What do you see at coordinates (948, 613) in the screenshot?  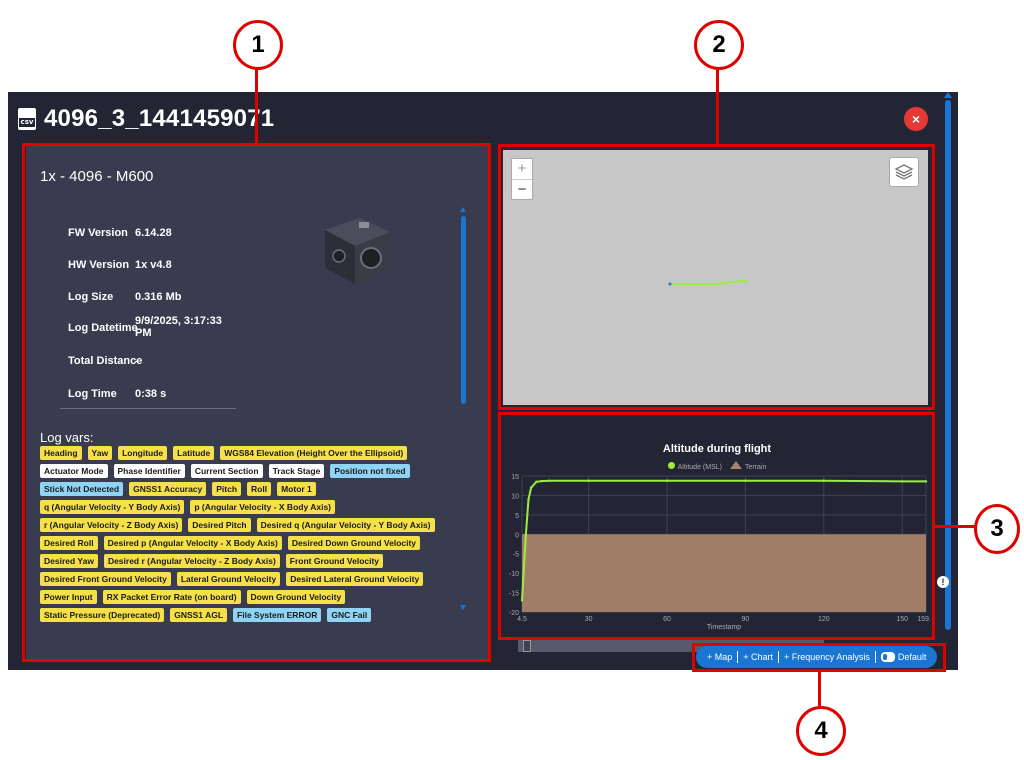 I see `window-scrollbar-lower` at bounding box center [948, 613].